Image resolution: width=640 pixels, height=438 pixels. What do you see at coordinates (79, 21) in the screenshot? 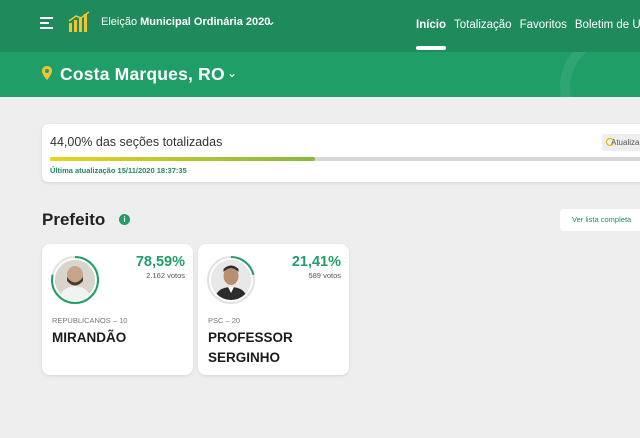
I see `chart-logo-icon` at bounding box center [79, 21].